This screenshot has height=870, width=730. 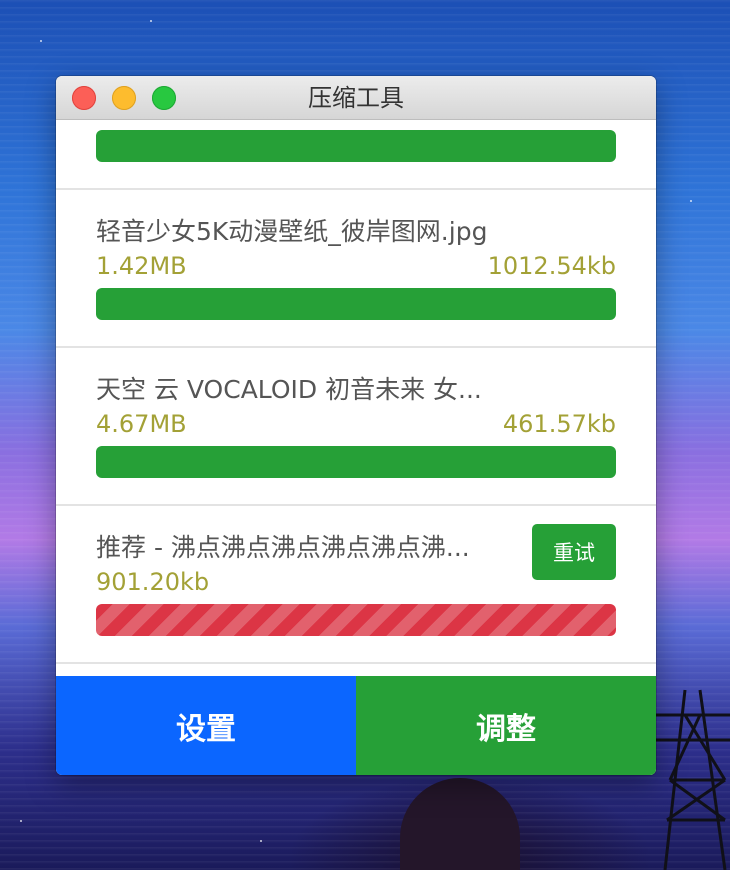 I want to click on list-item: 推荐 - 沸点沸点沸点沸点沸点沸... 重试 901.20kb, so click(x=356, y=585).